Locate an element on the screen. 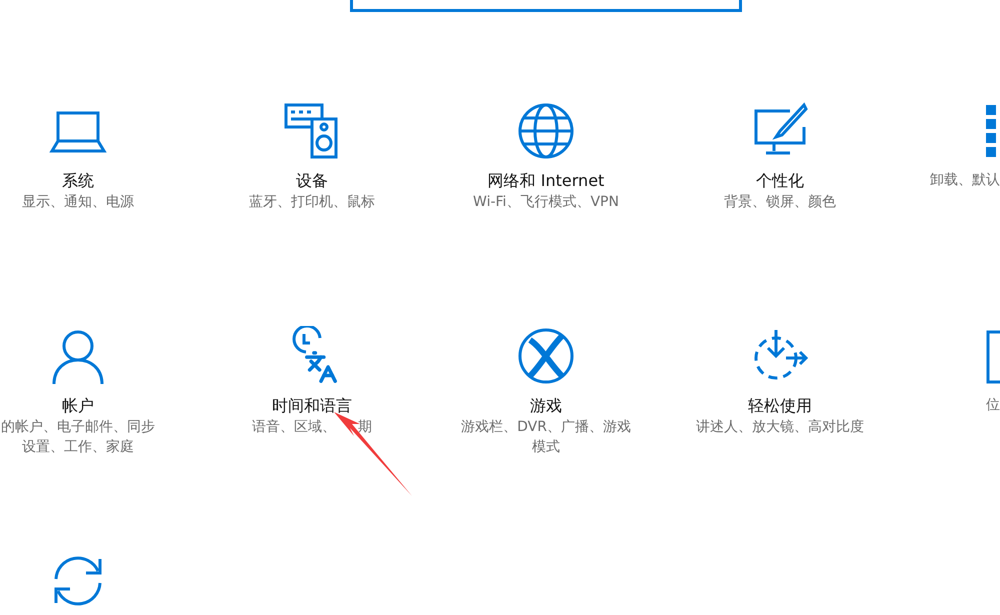 The height and width of the screenshot is (615, 1000). xbox-icon is located at coordinates (546, 356).